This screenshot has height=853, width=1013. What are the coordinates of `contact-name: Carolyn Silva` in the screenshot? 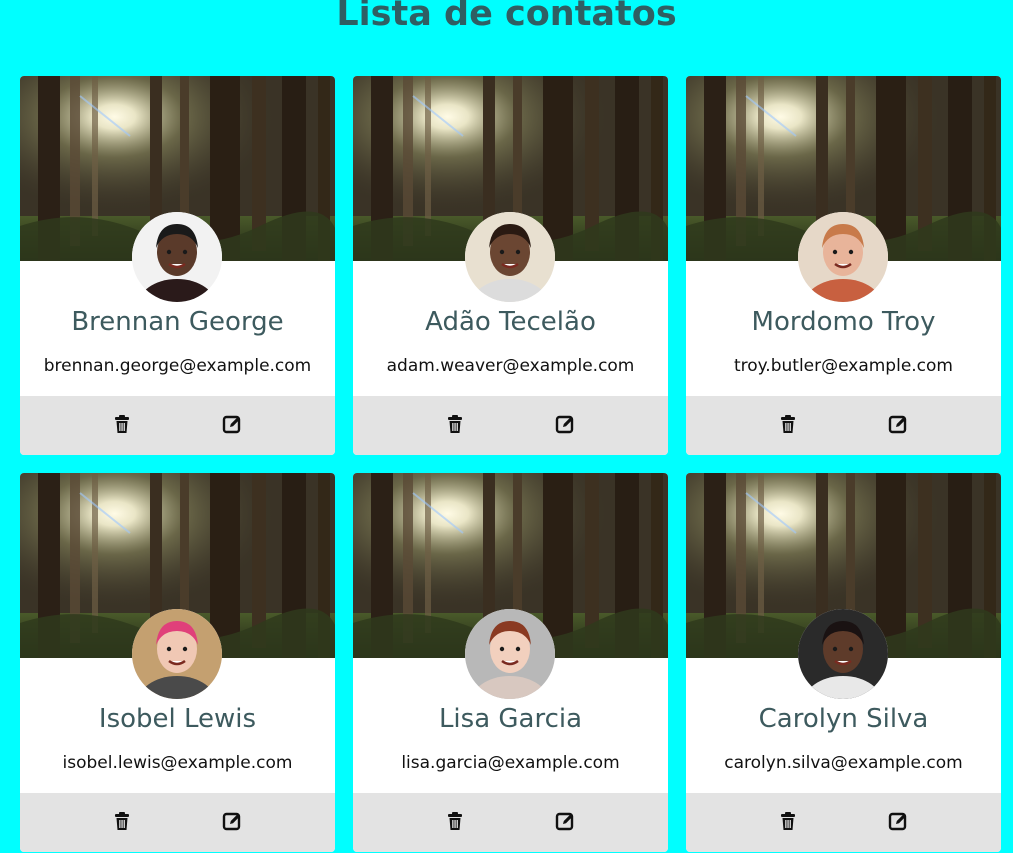 It's located at (843, 719).